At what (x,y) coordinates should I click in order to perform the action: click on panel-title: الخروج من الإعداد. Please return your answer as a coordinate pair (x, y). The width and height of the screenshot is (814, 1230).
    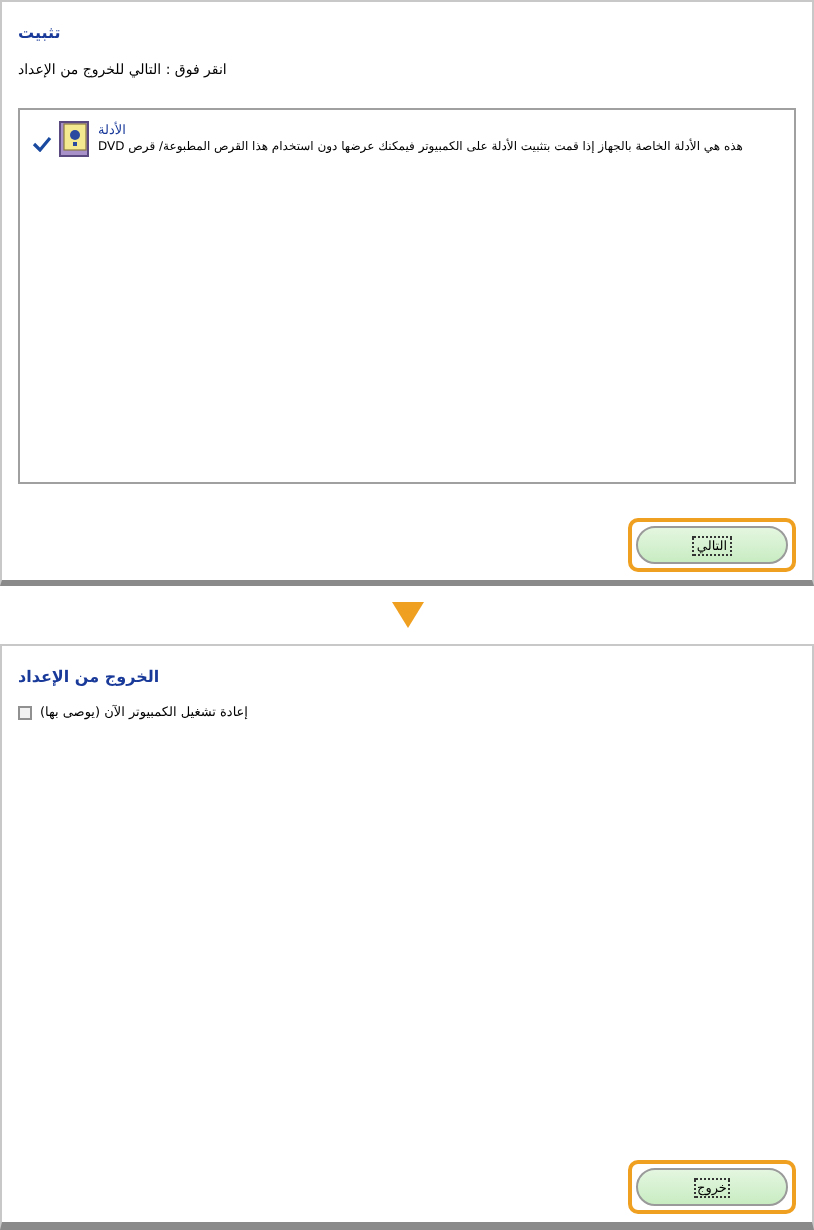
    Looking at the image, I should click on (89, 677).